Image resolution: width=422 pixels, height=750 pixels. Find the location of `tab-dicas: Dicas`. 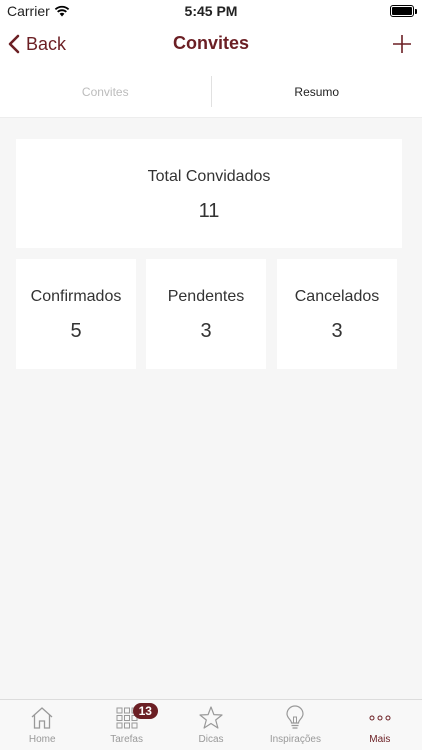

tab-dicas: Dicas is located at coordinates (211, 725).